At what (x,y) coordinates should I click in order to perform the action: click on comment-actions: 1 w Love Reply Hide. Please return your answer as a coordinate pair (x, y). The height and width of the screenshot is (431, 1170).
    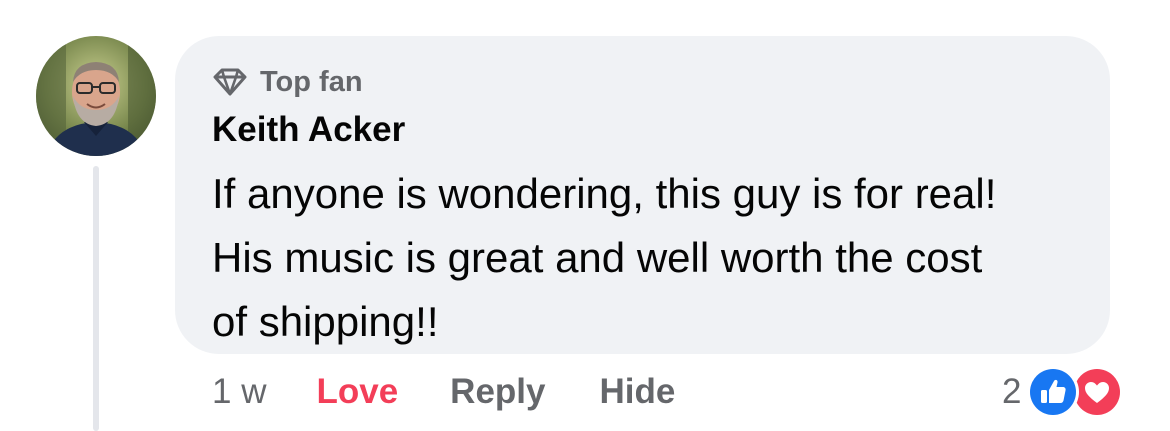
    Looking at the image, I should click on (443, 392).